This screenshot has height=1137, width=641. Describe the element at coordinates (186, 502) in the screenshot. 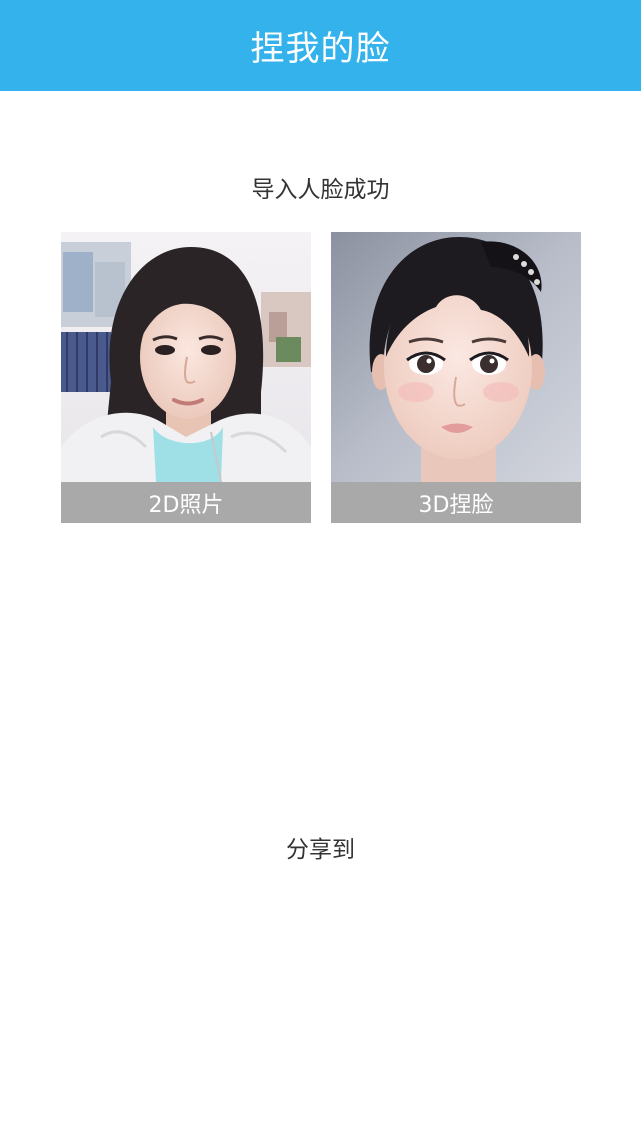

I see `photo-2d-caption: 2D照片` at that location.